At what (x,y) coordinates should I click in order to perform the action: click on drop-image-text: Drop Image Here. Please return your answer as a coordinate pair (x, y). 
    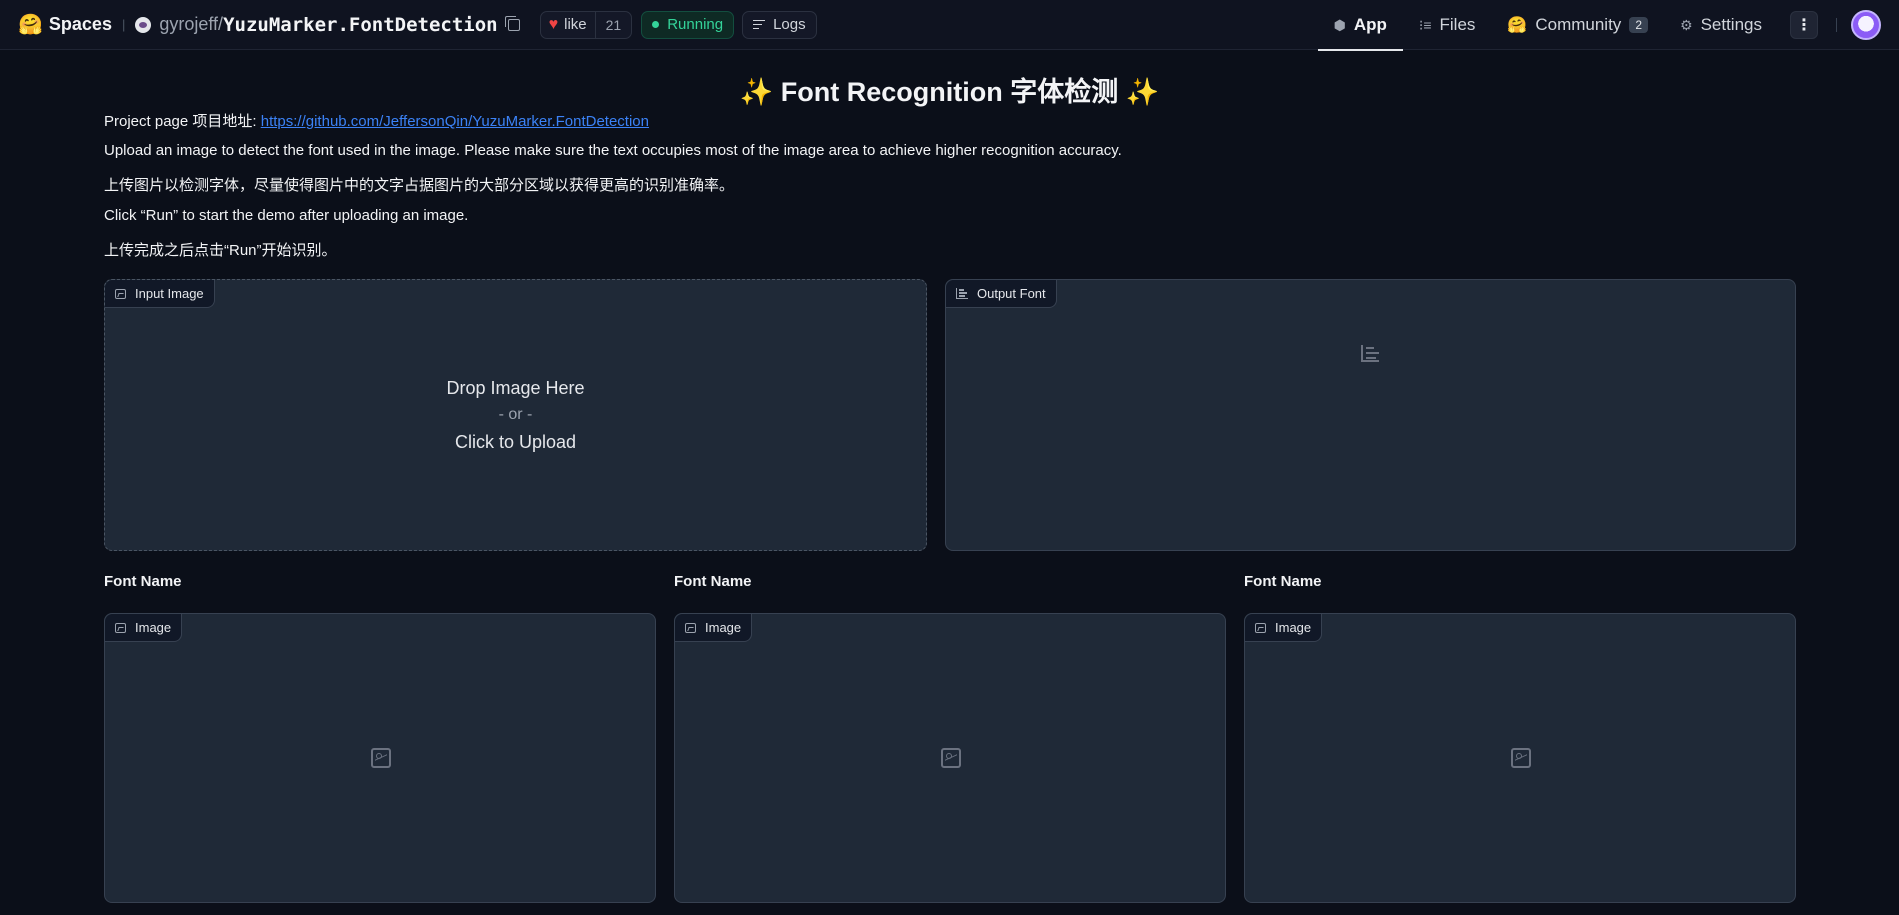
    Looking at the image, I should click on (515, 388).